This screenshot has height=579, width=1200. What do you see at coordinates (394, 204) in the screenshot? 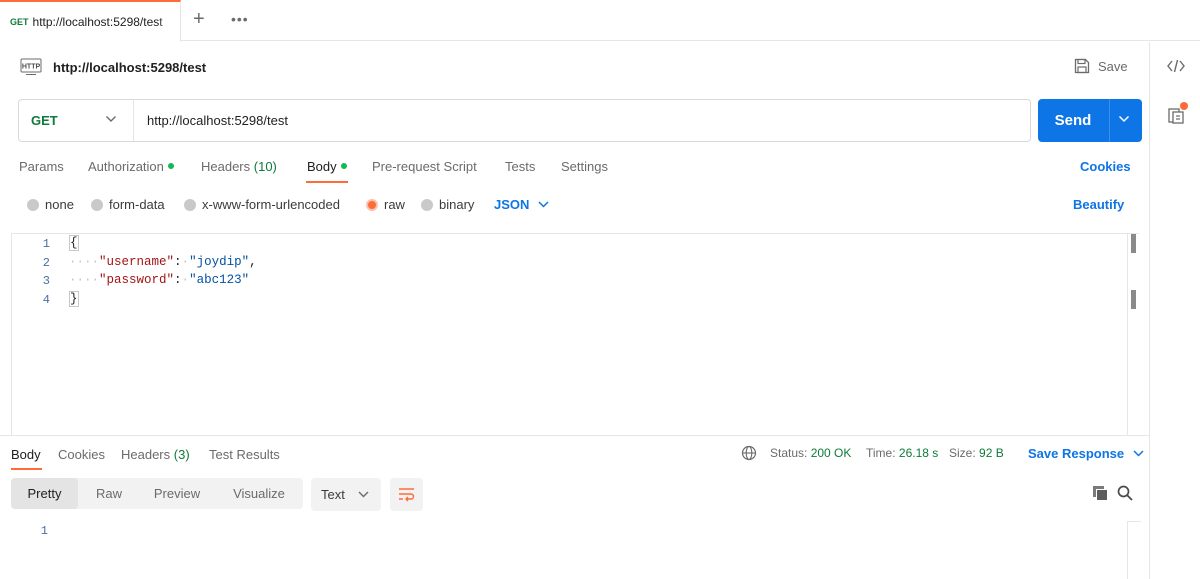
I see `radio-raw-label: raw` at bounding box center [394, 204].